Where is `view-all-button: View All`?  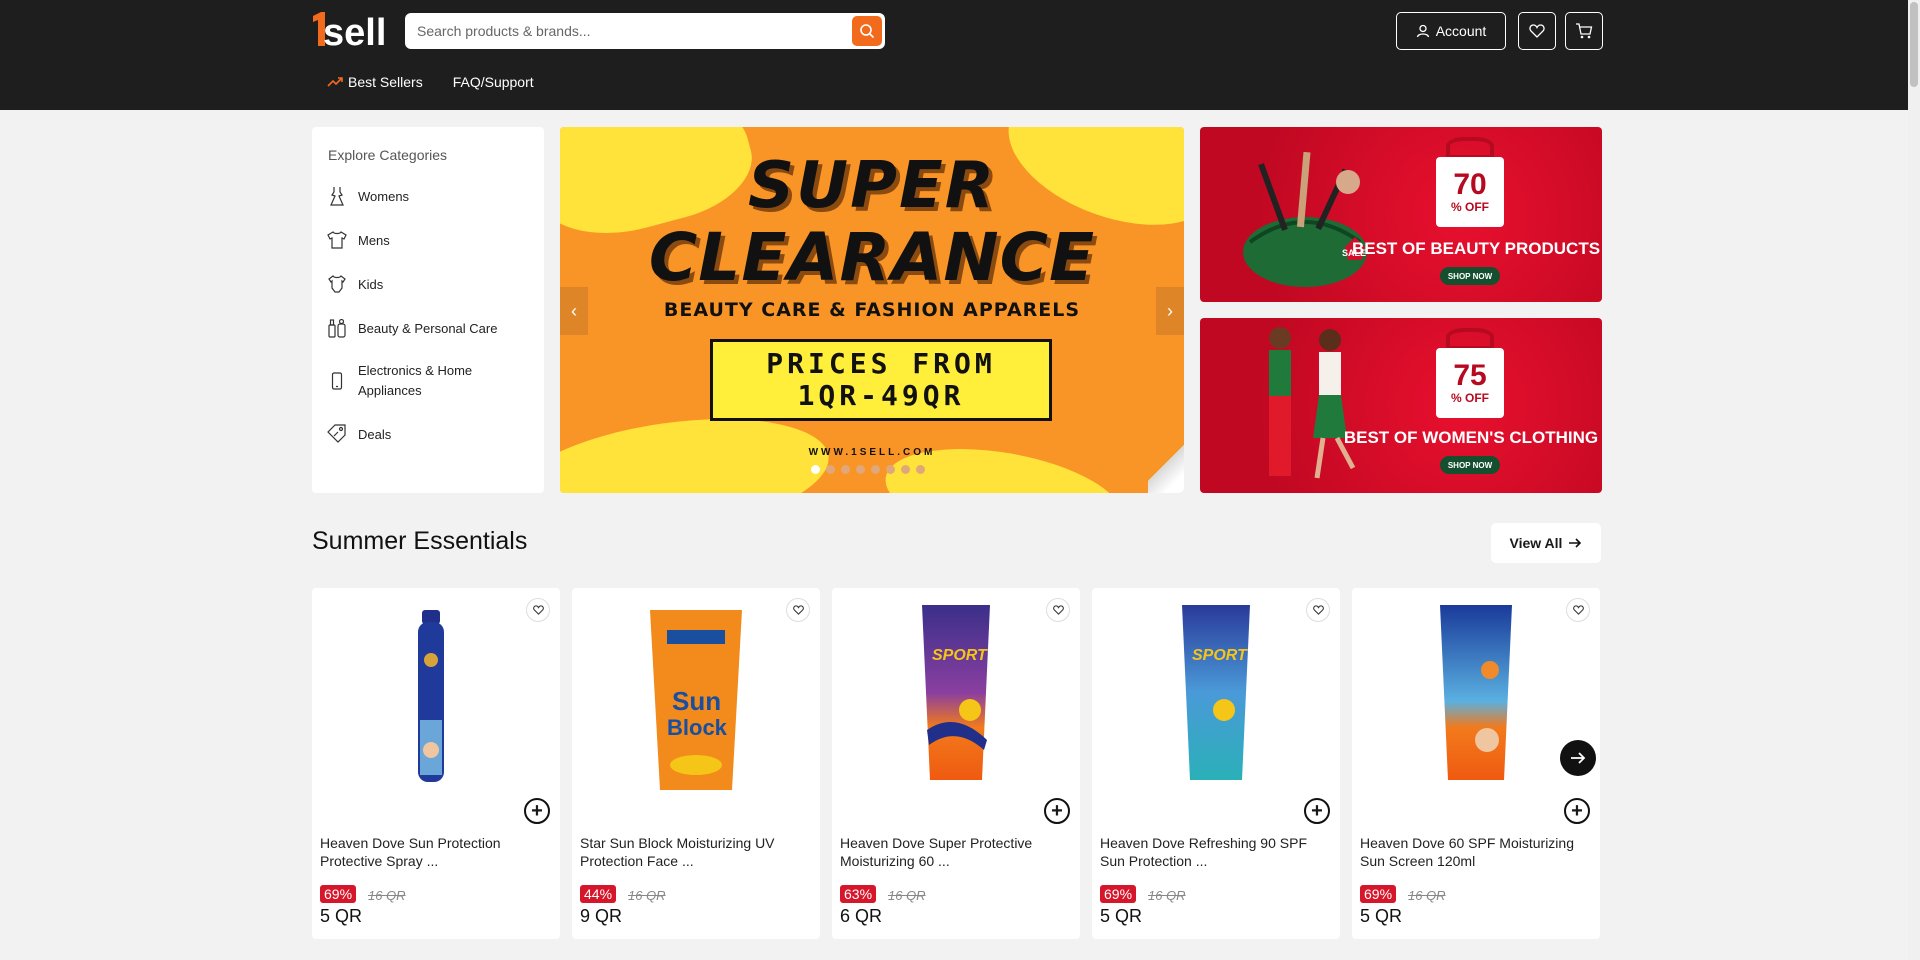
view-all-button: View All is located at coordinates (1546, 543).